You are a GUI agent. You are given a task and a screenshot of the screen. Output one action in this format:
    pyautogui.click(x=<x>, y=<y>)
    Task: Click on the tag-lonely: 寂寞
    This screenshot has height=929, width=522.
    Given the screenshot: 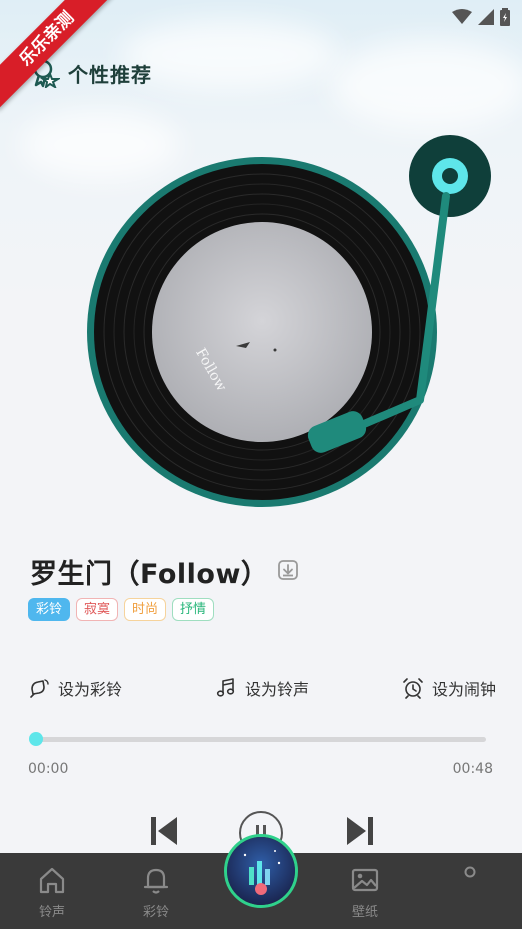 What is the action you would take?
    pyautogui.click(x=97, y=609)
    